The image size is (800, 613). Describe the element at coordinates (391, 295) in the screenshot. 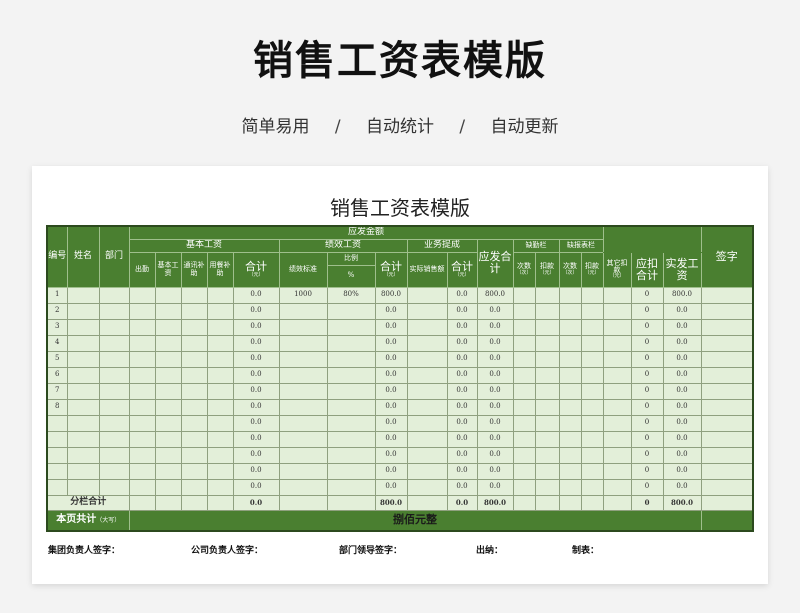

I see `cell-perf-total: 800.0` at that location.